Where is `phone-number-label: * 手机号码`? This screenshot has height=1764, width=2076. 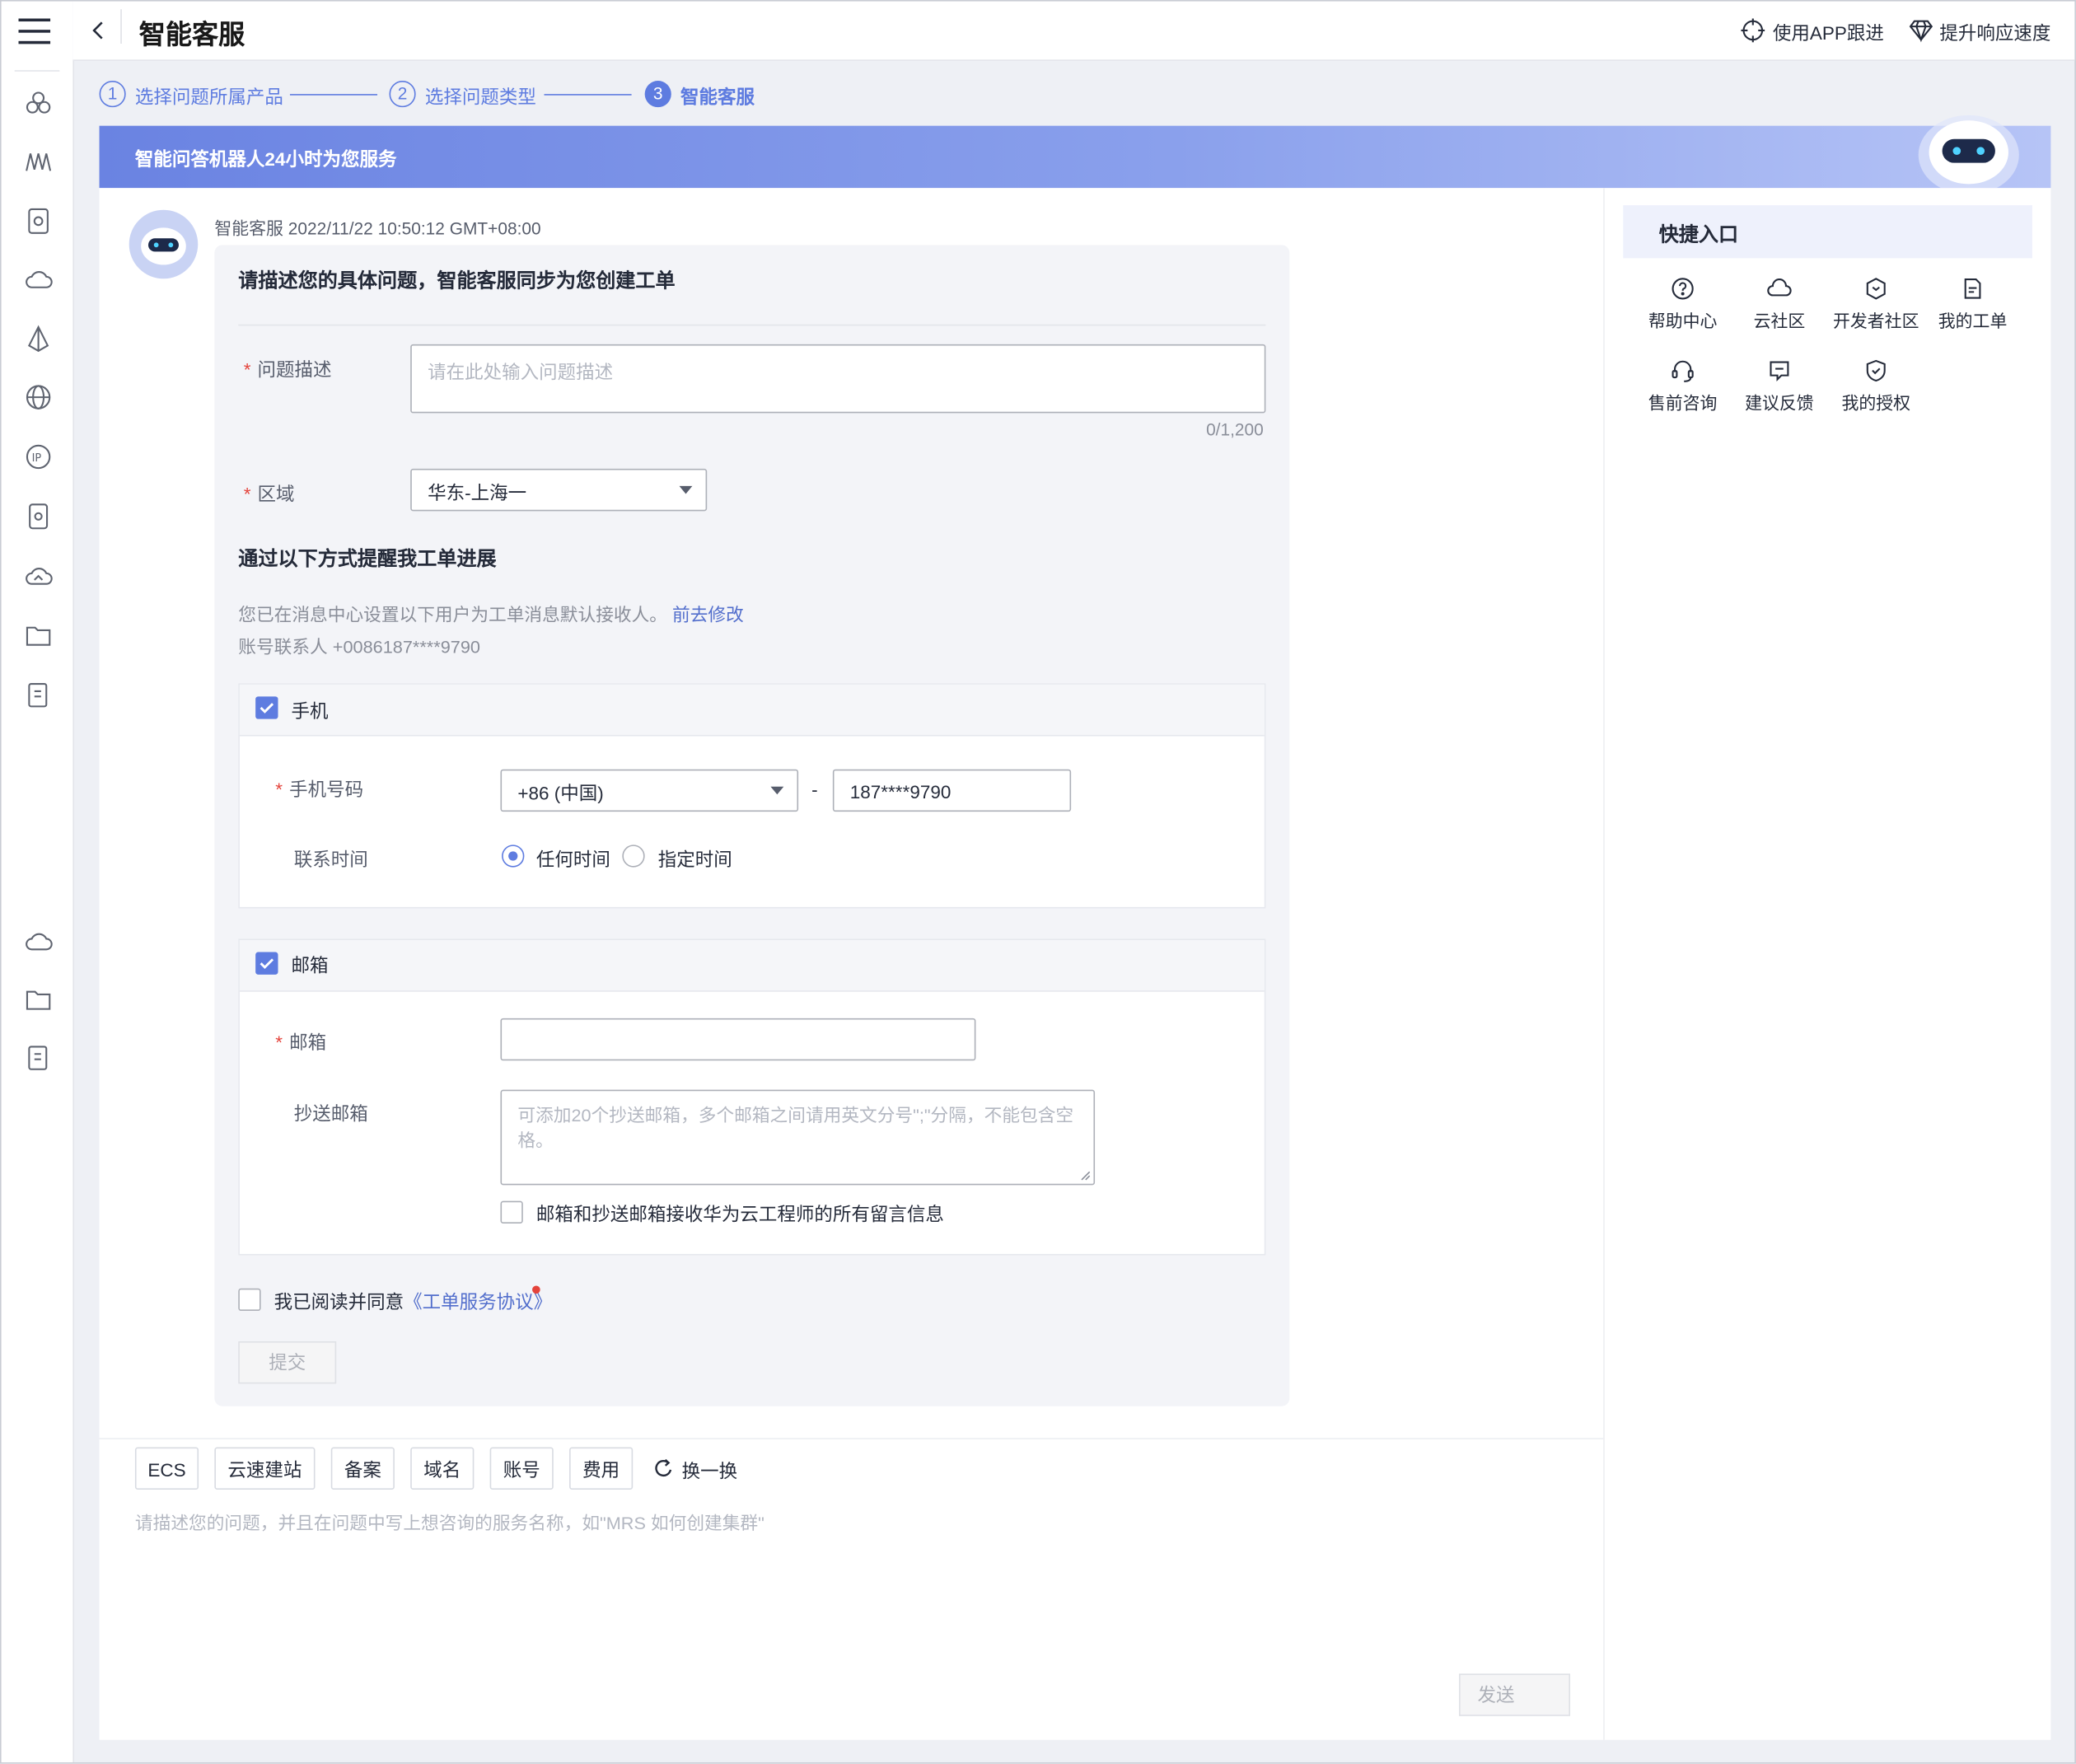 phone-number-label: * 手机号码 is located at coordinates (319, 789).